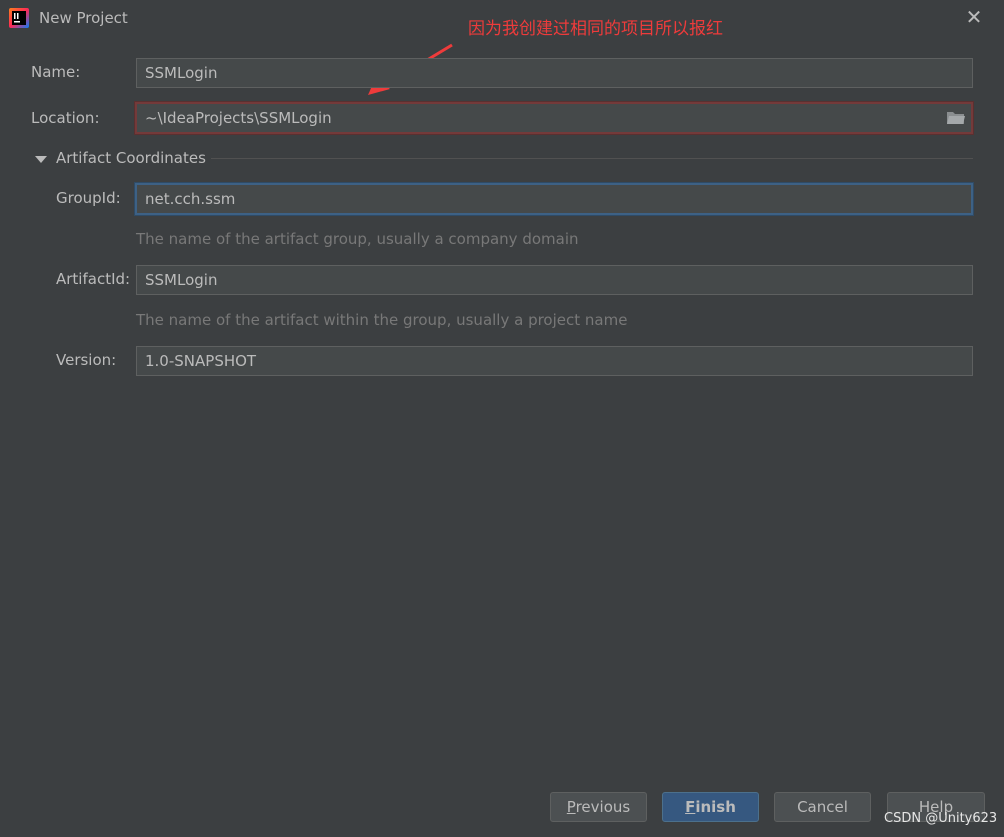 The width and height of the screenshot is (1004, 837). What do you see at coordinates (592, 158) in the screenshot?
I see `section-divider` at bounding box center [592, 158].